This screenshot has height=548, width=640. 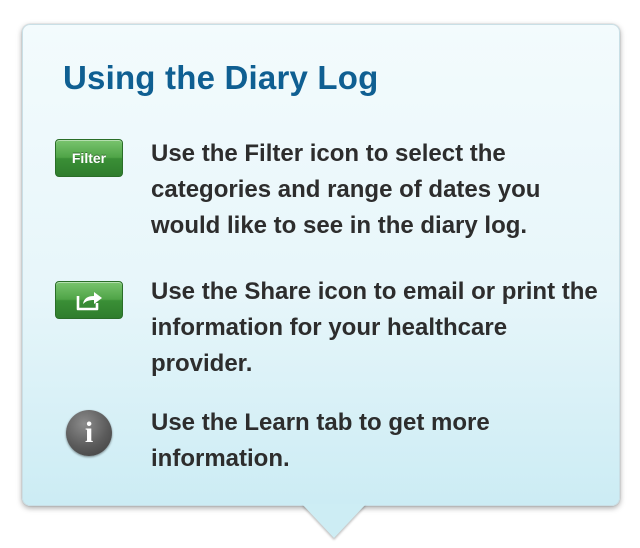 What do you see at coordinates (221, 77) in the screenshot?
I see `popover-title: Using the Diary Log` at bounding box center [221, 77].